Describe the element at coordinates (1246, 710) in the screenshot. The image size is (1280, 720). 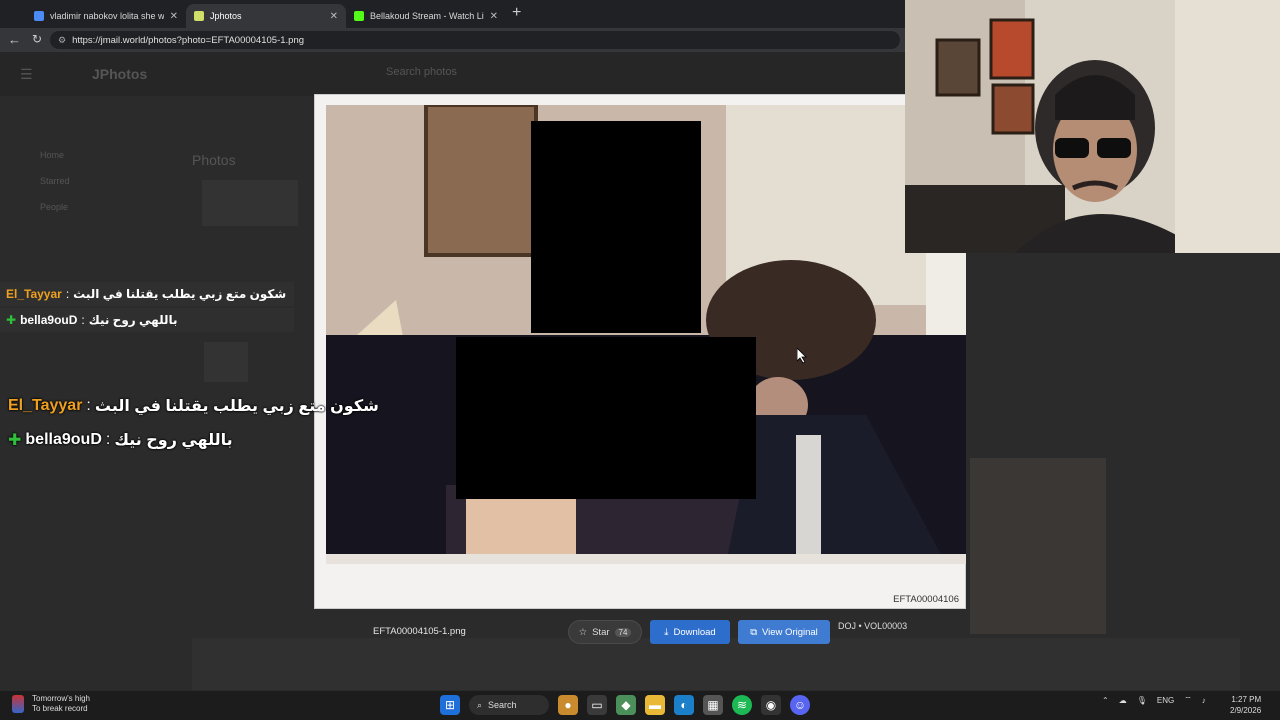
I see `clock-date: 2/9/2026` at that location.